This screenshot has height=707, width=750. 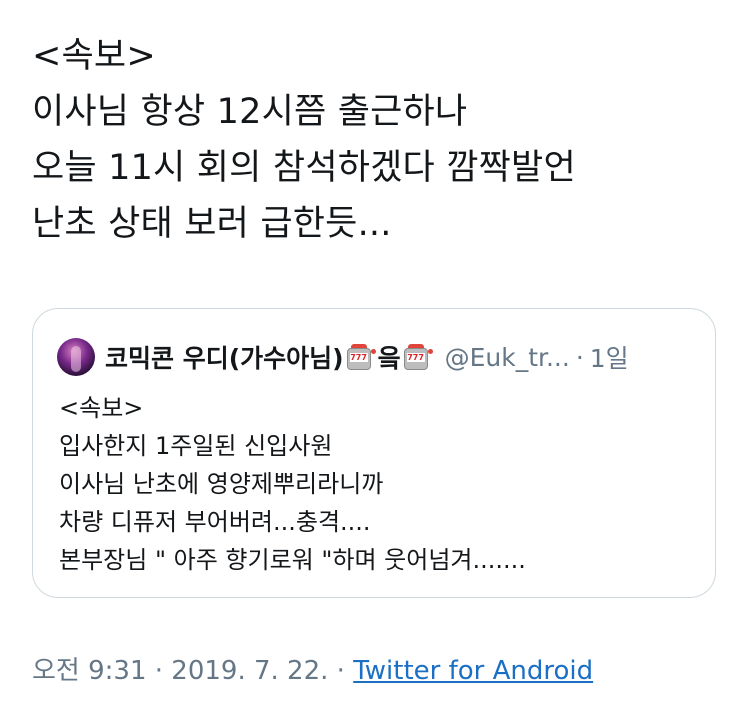 What do you see at coordinates (250, 112) in the screenshot?
I see `tweet-line: 이사님 항상 12시쯤 출근하나` at bounding box center [250, 112].